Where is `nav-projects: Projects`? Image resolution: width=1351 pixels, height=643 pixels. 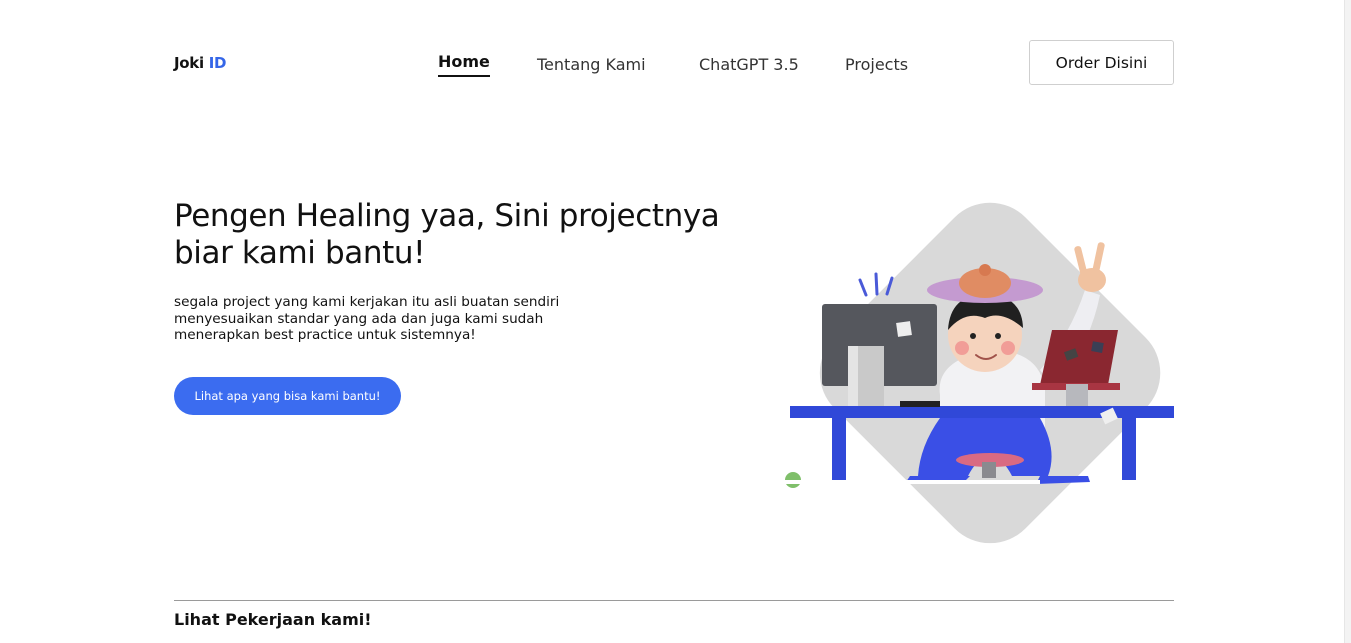
nav-projects: Projects is located at coordinates (876, 64).